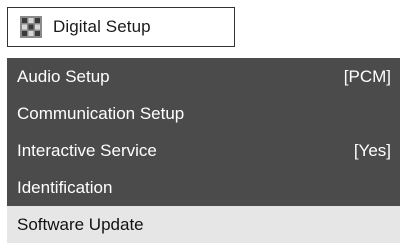  I want to click on menu-item-interactive-service: Interactive Service [Yes], so click(203, 150).